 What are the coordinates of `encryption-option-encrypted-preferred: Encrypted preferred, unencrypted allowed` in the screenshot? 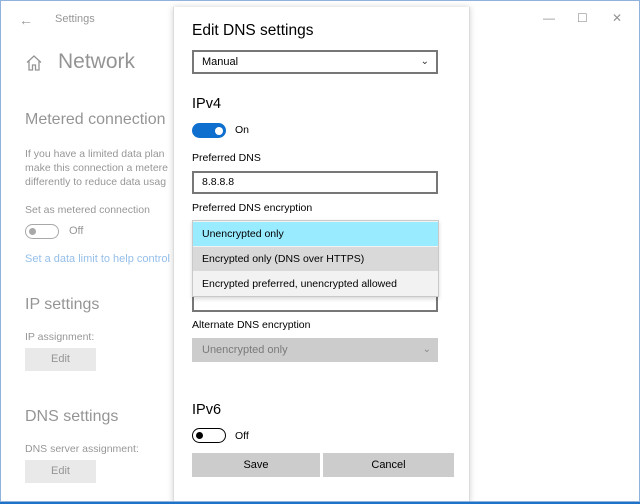 It's located at (315, 284).